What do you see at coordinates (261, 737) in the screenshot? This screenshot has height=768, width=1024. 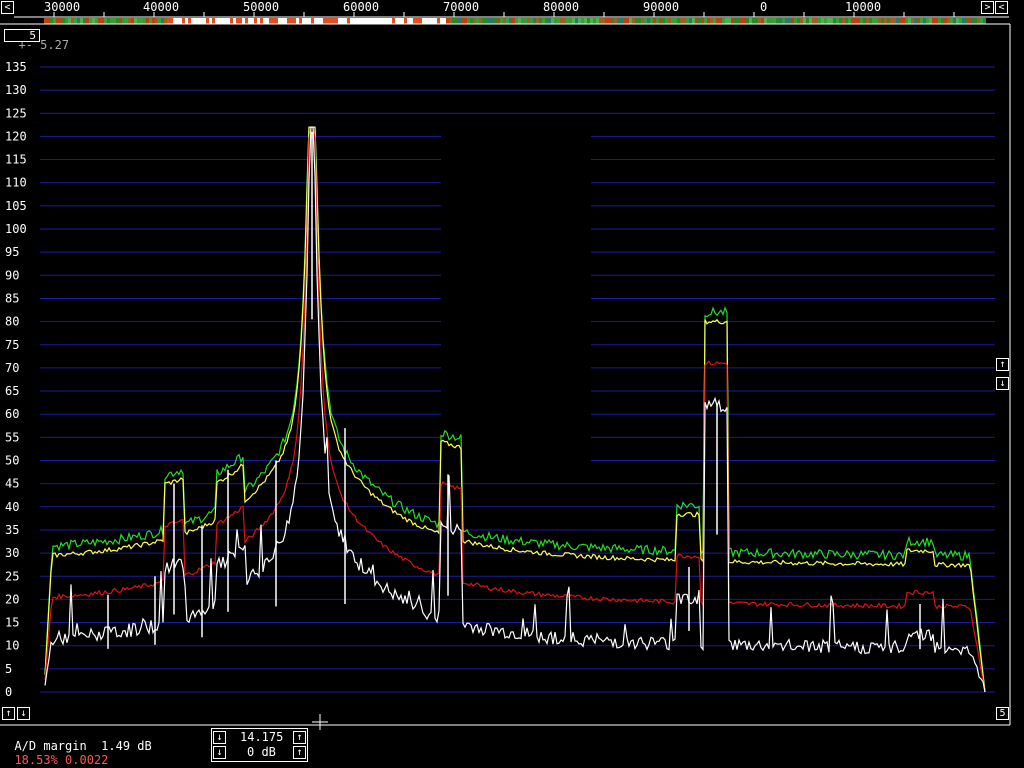 I see `freq-value: 14.175` at bounding box center [261, 737].